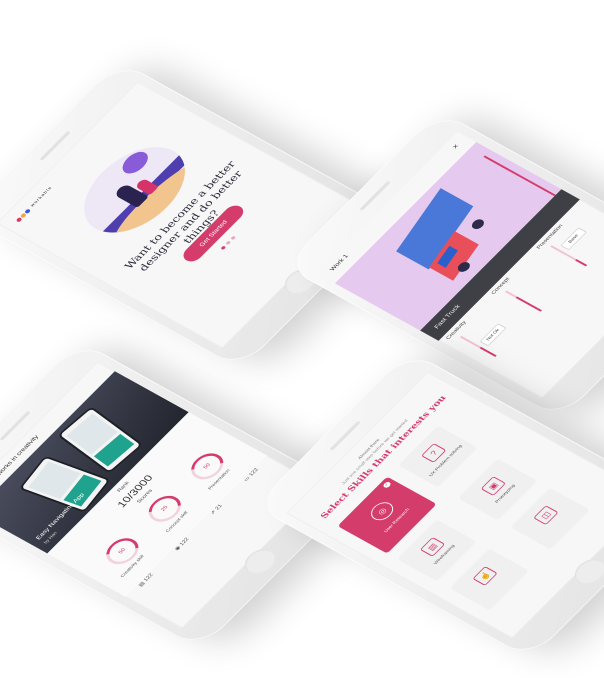 Image resolution: width=604 pixels, height=678 pixels. What do you see at coordinates (100, 440) in the screenshot?
I see `app-preview` at bounding box center [100, 440].